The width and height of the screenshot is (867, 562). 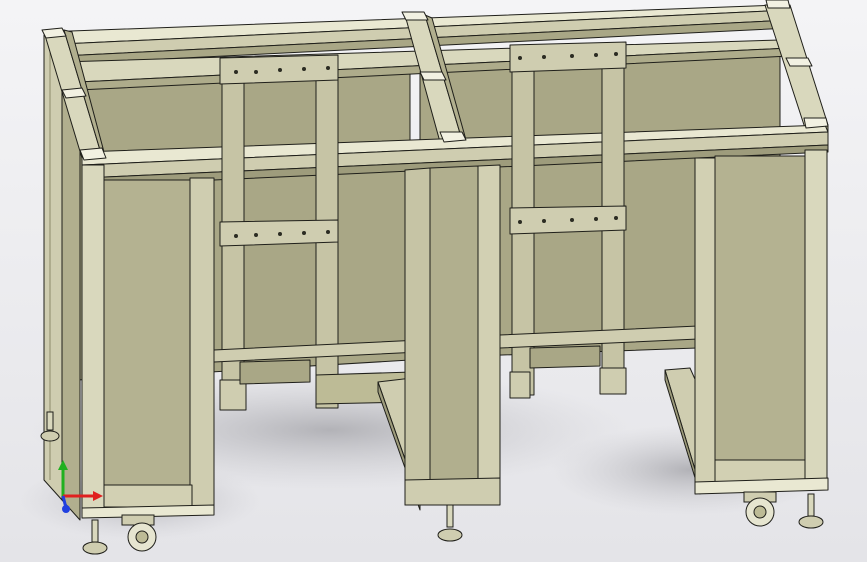 I want to click on z-axis-arrow, so click(x=66, y=509).